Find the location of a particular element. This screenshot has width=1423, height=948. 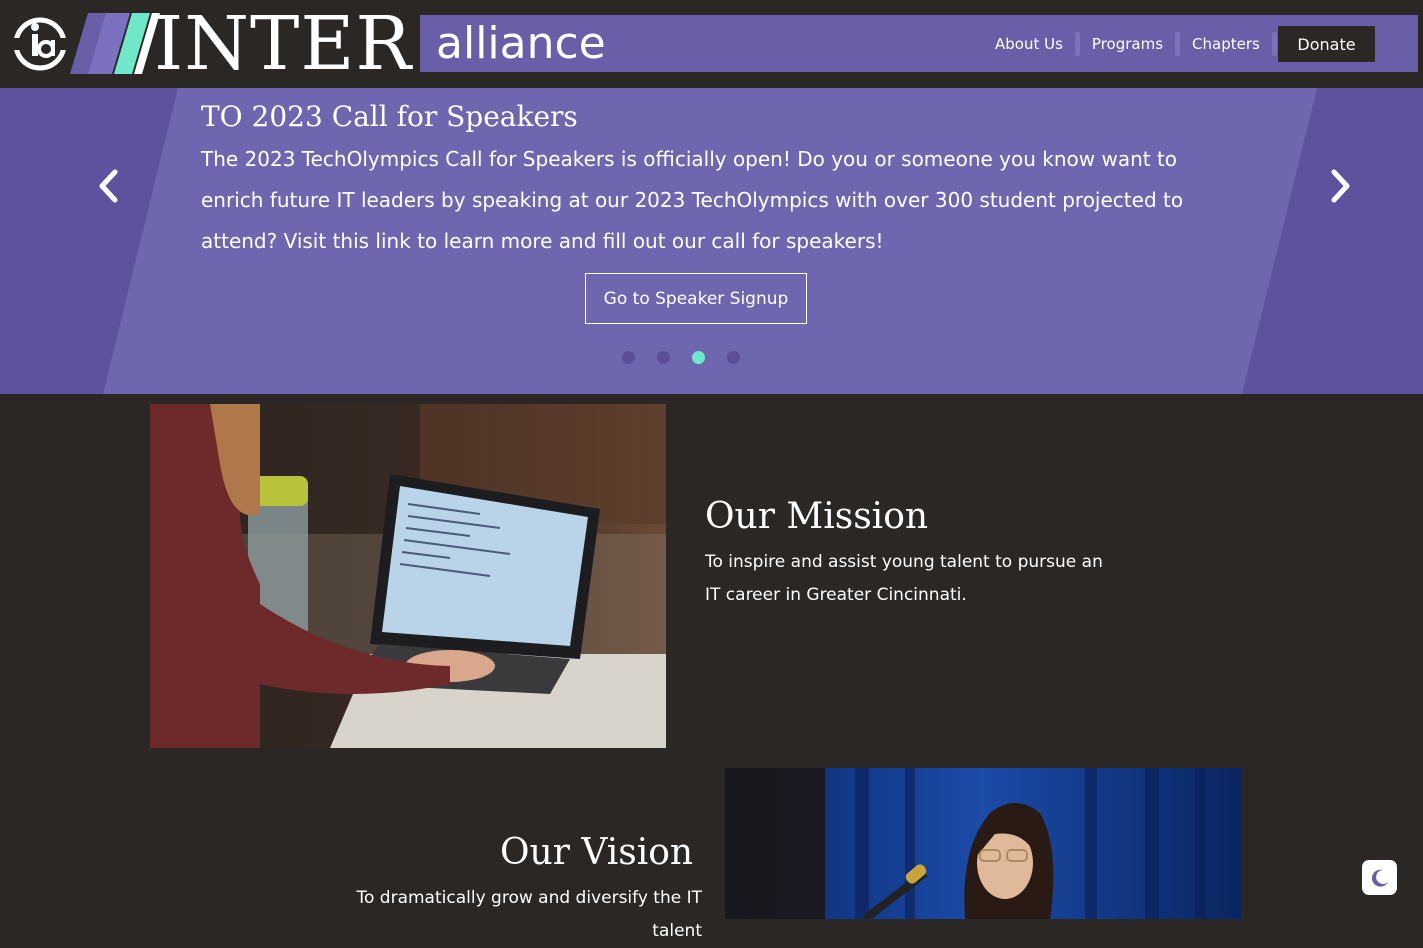

carousel-prev-chevron-left-icon is located at coordinates (109, 186).